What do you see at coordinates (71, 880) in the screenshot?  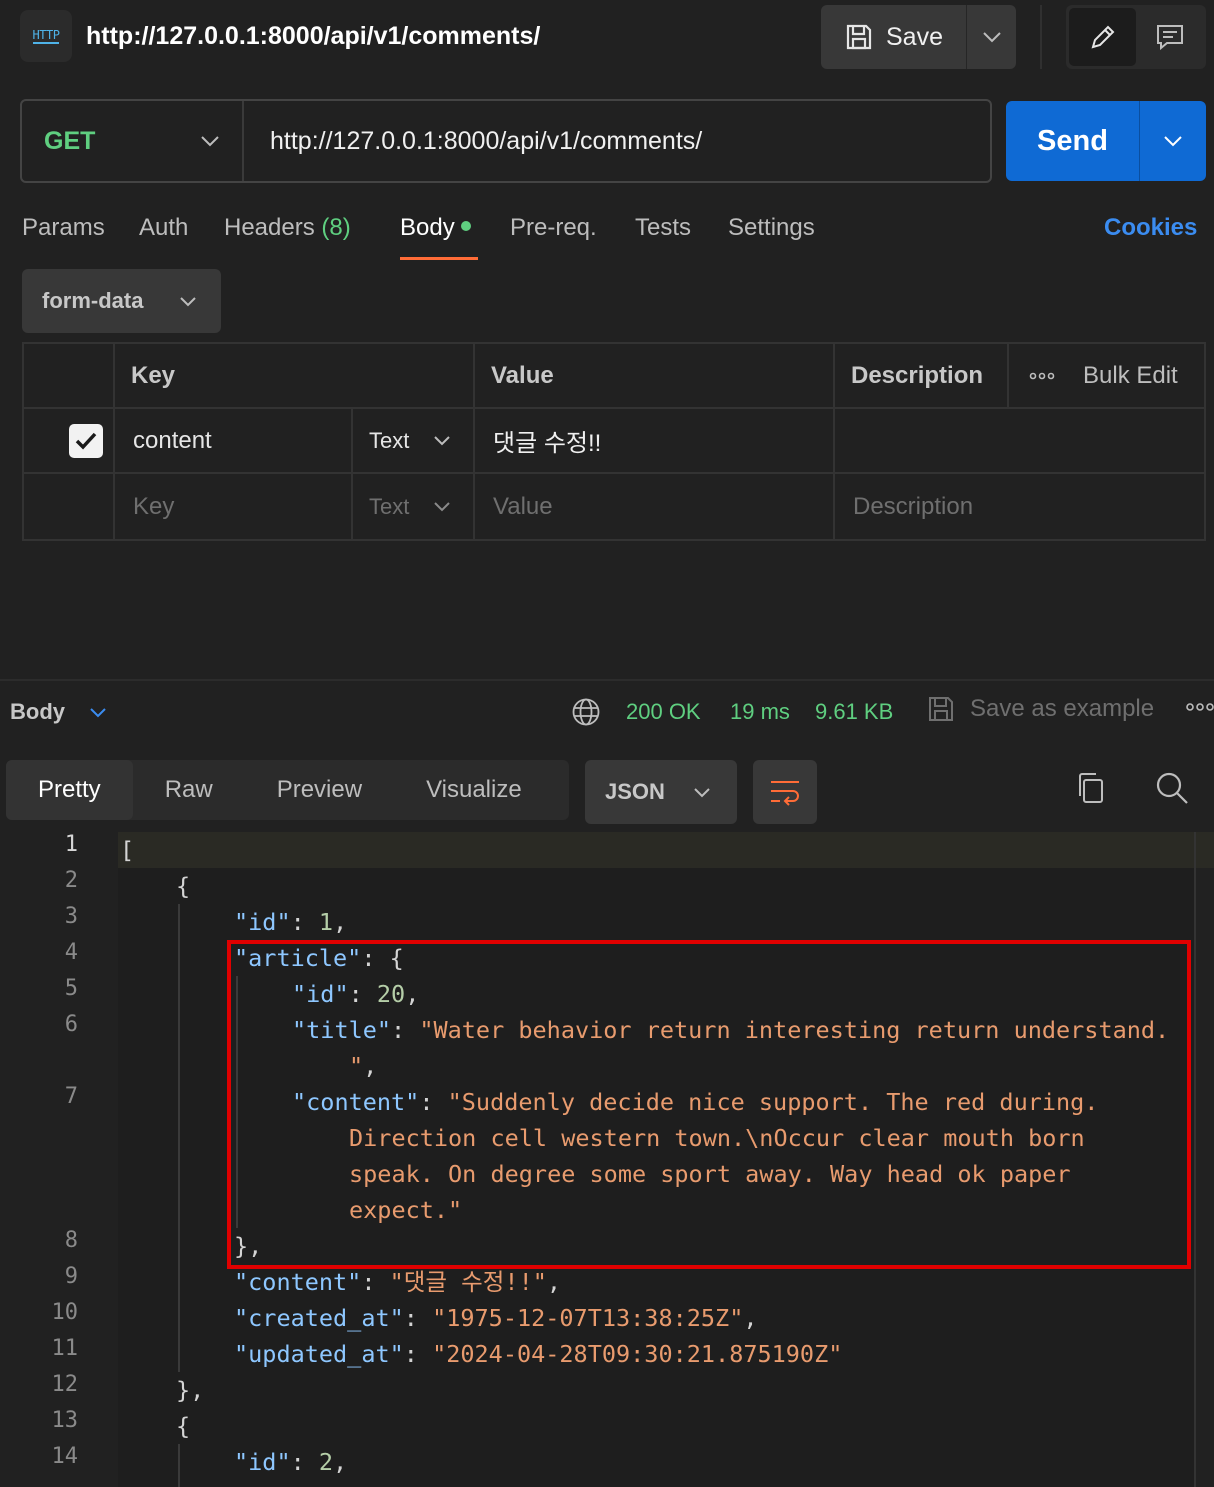 I see `line-number: 2` at bounding box center [71, 880].